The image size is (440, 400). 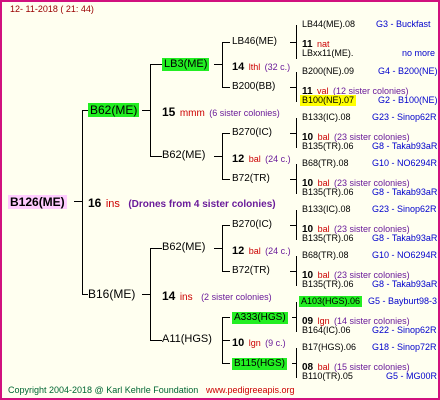 I want to click on node-b110-tr: B110(TR).05, so click(x=327, y=376).